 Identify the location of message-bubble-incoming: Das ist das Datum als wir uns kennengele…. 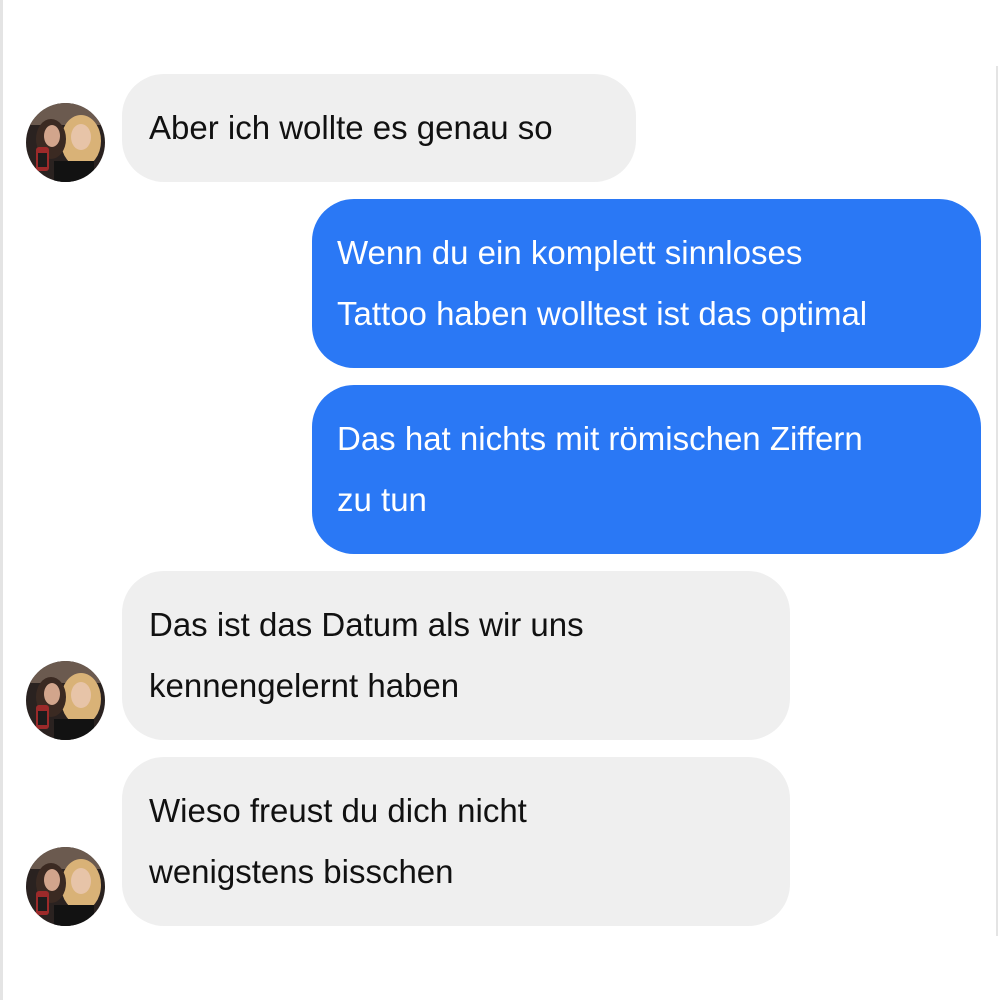
(456, 655).